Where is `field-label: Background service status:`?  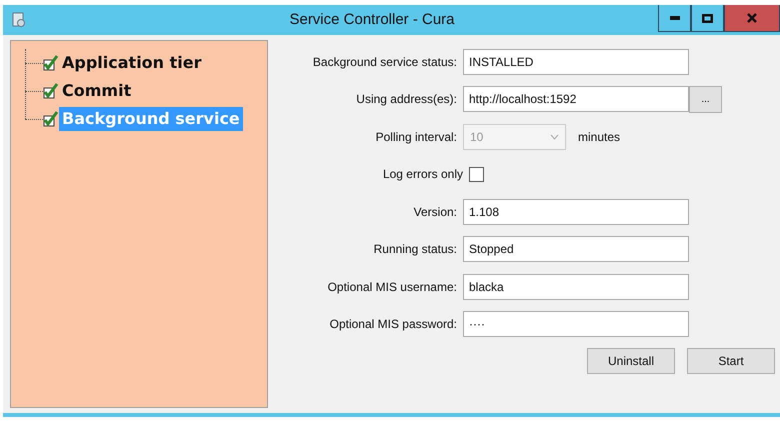 field-label: Background service status: is located at coordinates (385, 62).